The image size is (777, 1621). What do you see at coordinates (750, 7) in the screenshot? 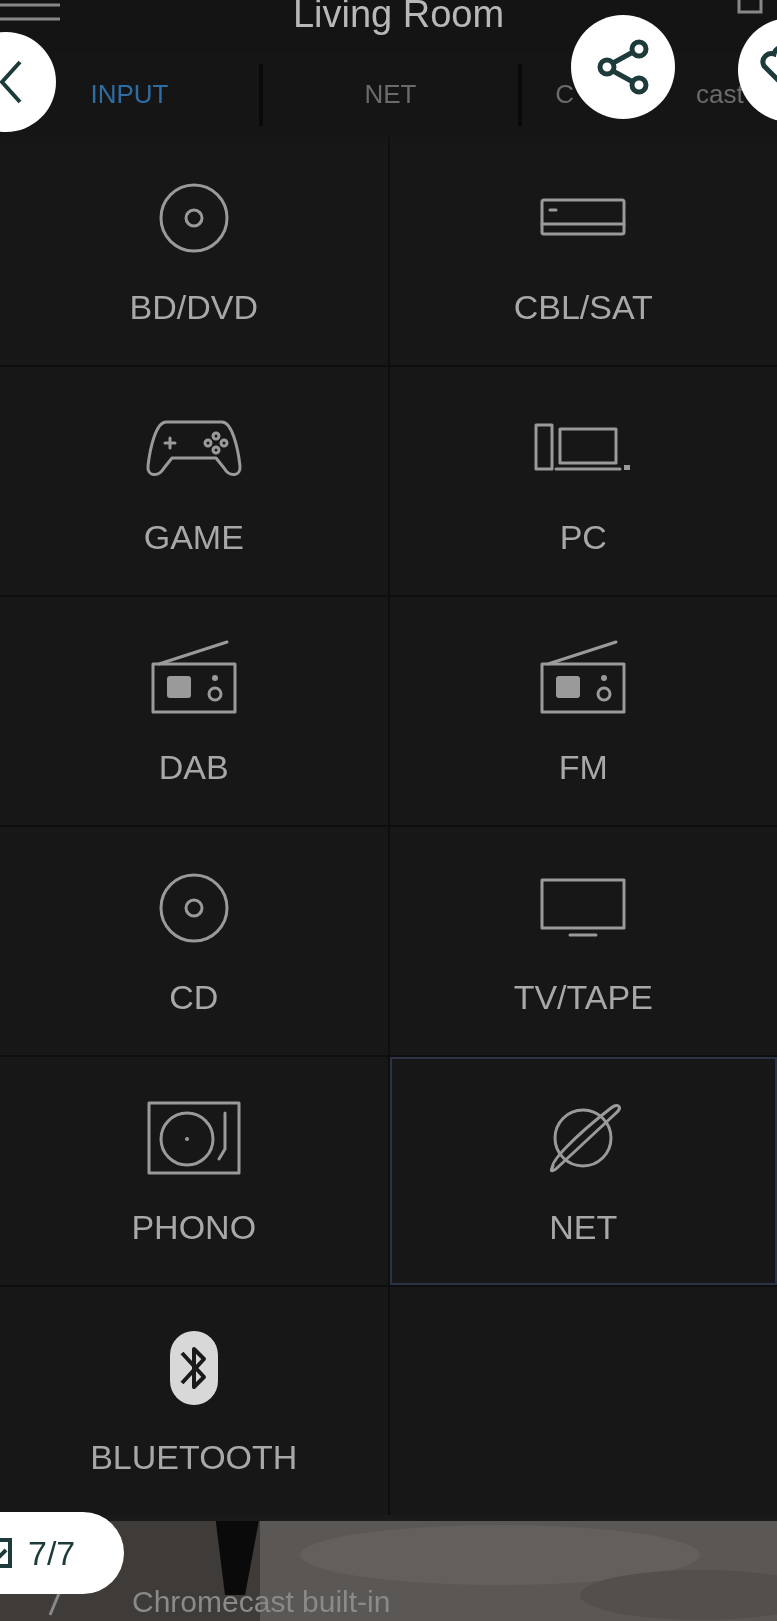
I see `tv-icon` at bounding box center [750, 7].